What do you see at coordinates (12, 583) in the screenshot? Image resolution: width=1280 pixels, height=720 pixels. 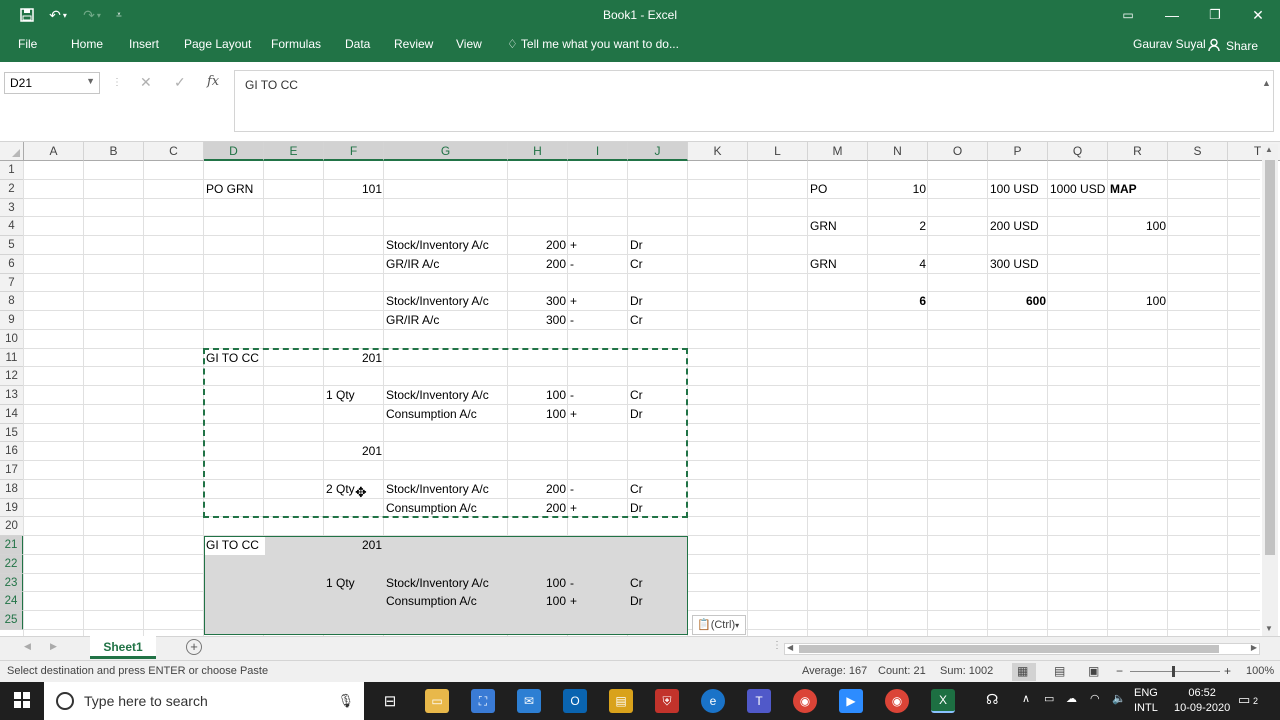 I see `row-header-23: 23` at bounding box center [12, 583].